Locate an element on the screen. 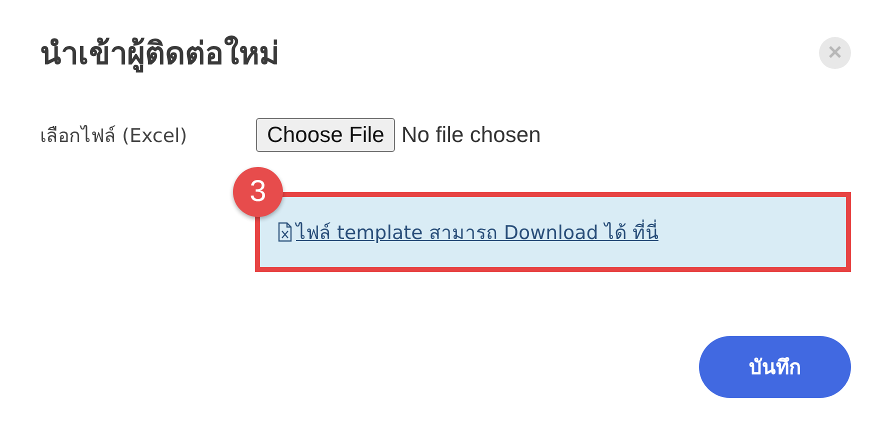  template-download-link: ไฟล์ template สามารถ Download ได้ ที่นี่ is located at coordinates (468, 232).